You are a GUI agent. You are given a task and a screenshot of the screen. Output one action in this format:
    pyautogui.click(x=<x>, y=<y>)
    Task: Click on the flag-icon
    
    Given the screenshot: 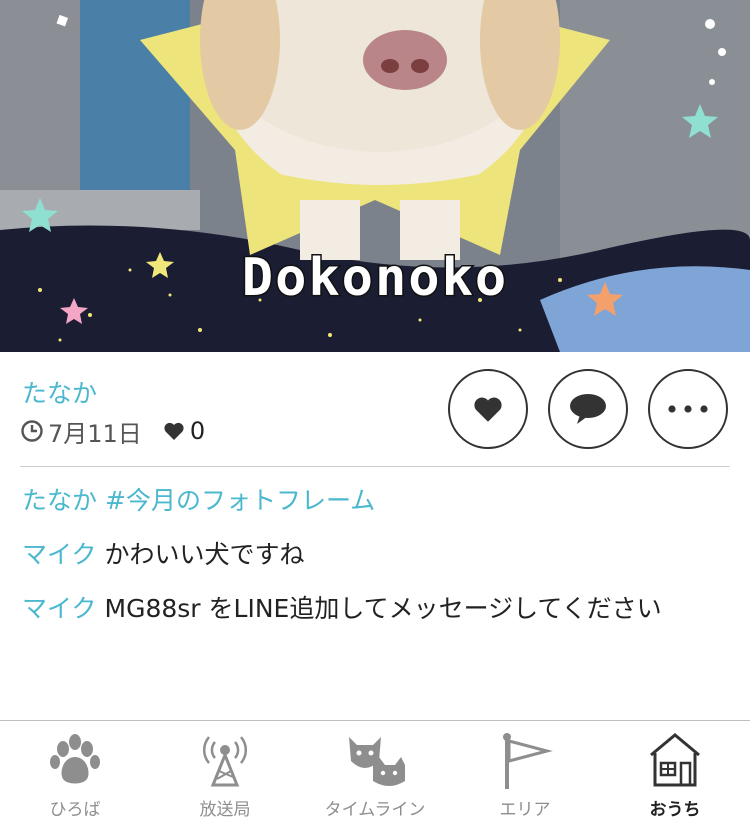 What is the action you would take?
    pyautogui.click(x=528, y=761)
    